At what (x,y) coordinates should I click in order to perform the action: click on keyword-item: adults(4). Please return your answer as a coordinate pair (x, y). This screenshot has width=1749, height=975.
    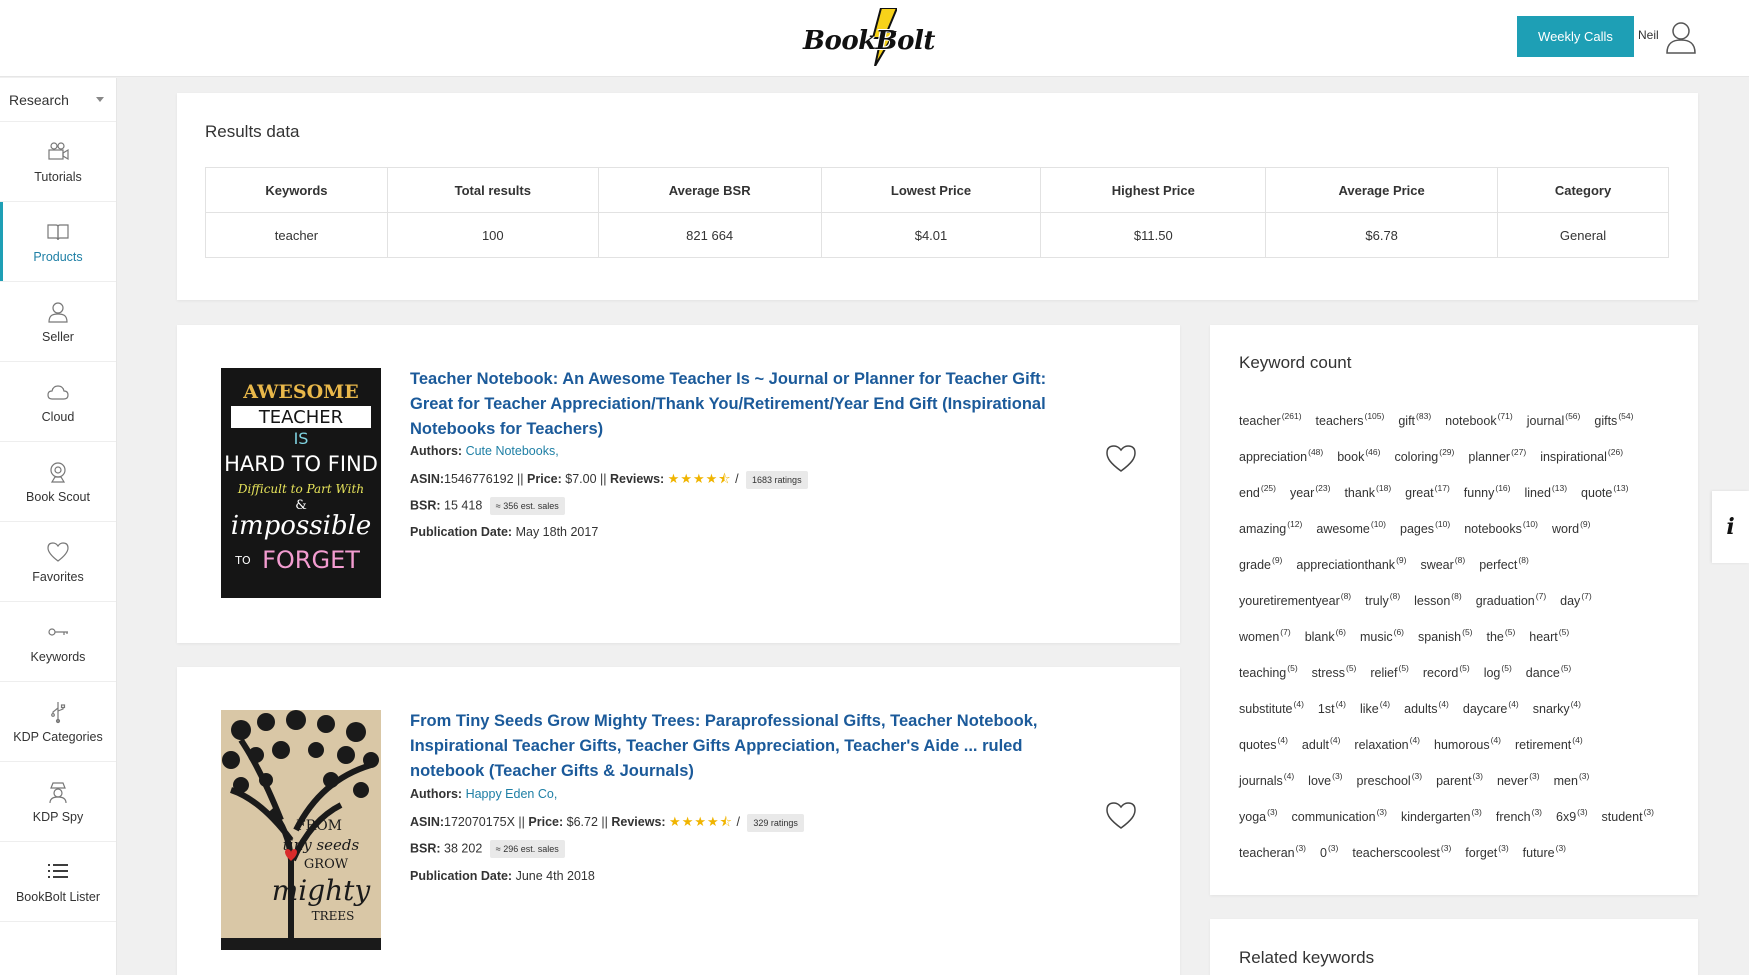
    Looking at the image, I should click on (1426, 712).